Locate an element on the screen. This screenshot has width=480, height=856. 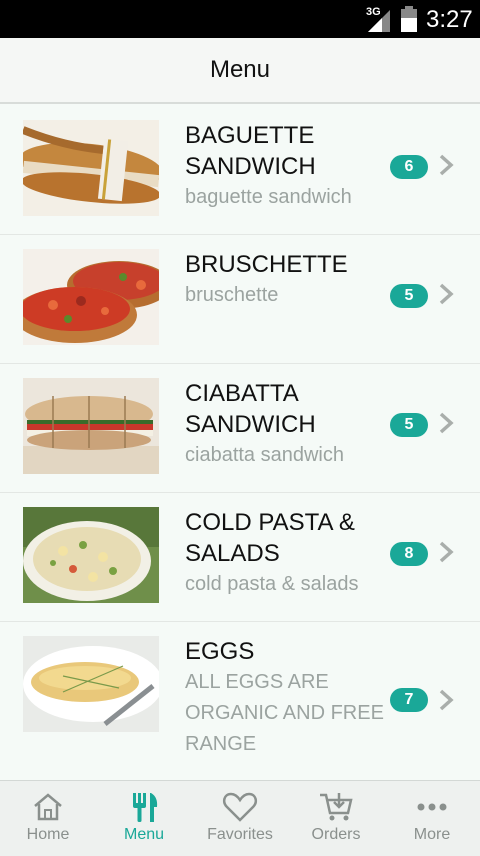
tab-favorites: Favorites is located at coordinates (240, 818).